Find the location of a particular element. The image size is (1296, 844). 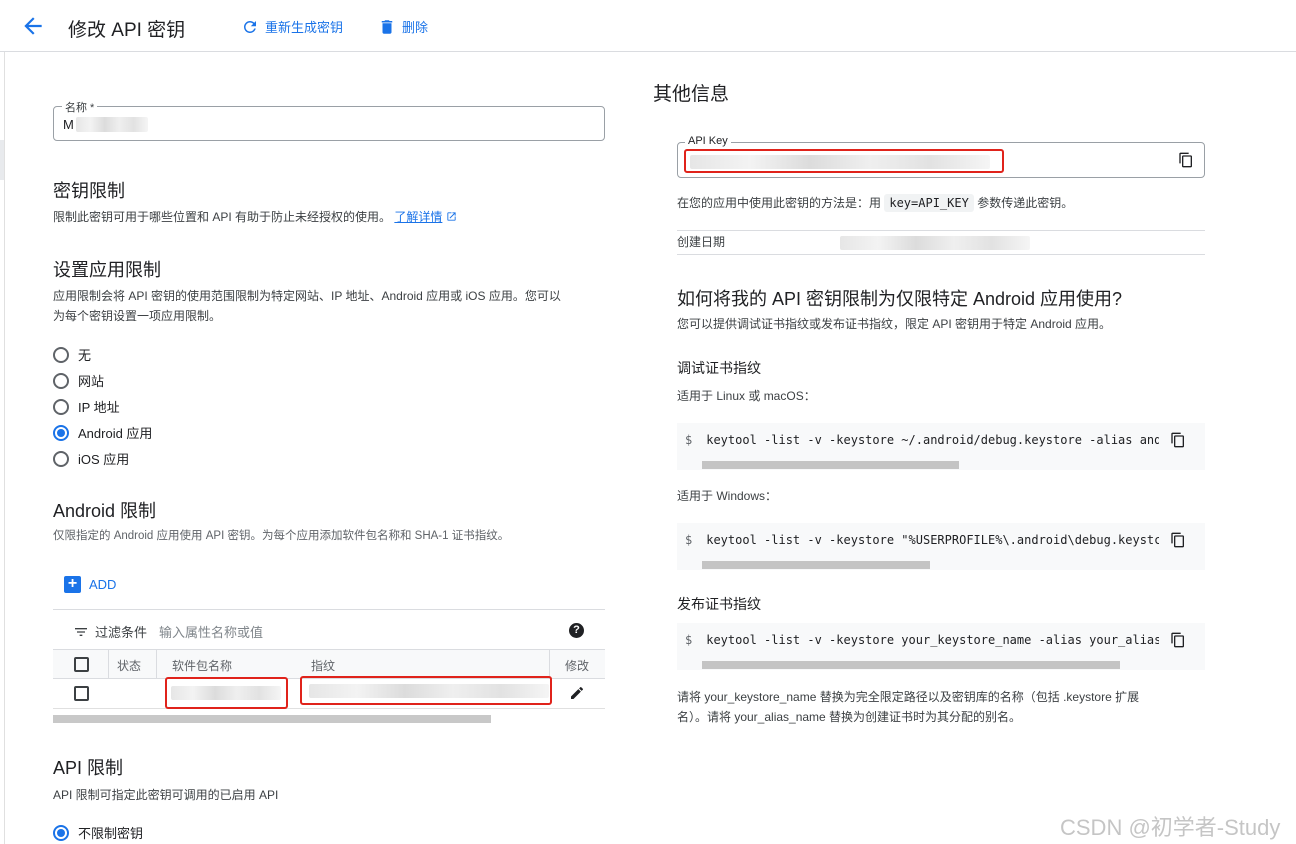

key-restrictions-description: 限制此密钥可用于哪些位置和 API 有助于防止未经授权的使用。 了解详情 is located at coordinates (255, 217).